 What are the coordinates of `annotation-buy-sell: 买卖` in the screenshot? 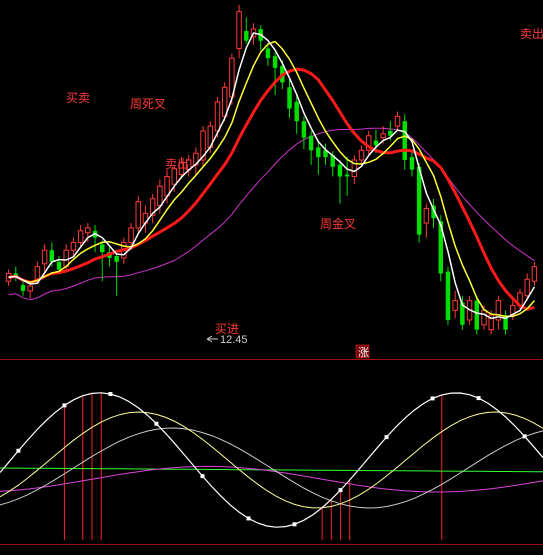 It's located at (78, 98).